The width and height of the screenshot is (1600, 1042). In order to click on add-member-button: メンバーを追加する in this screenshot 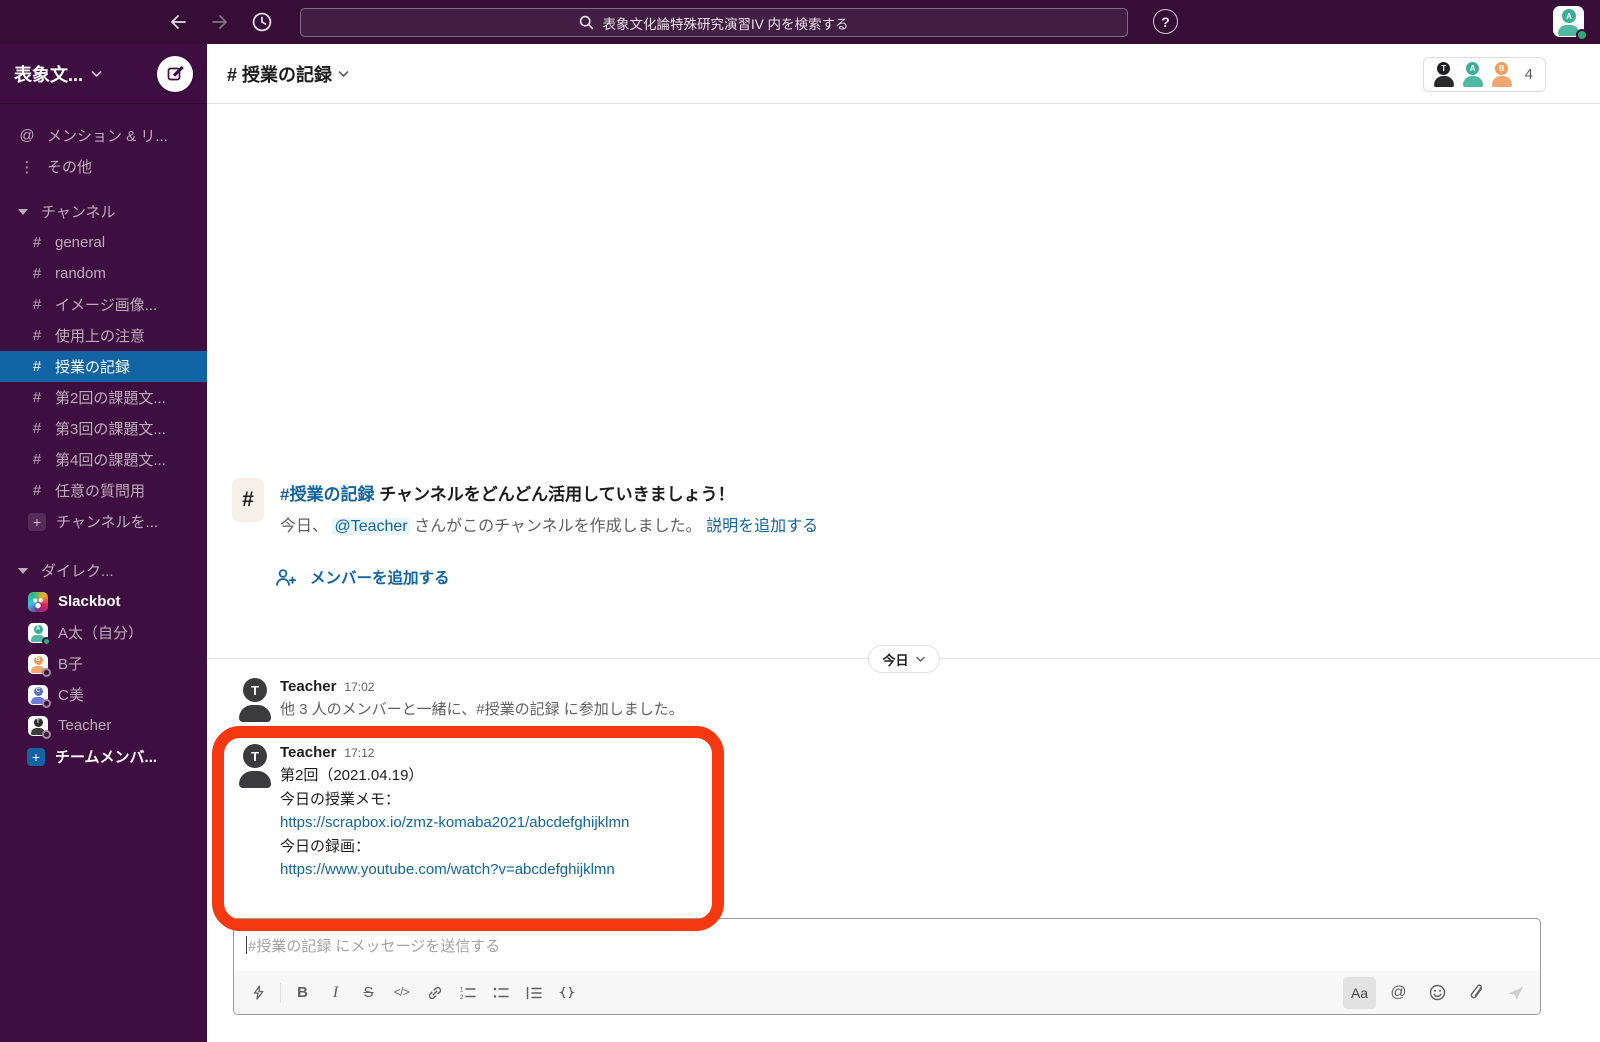, I will do `click(362, 577)`.